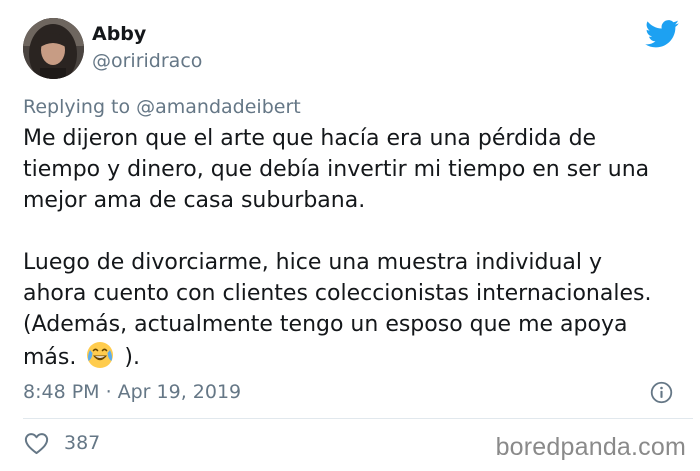 Image resolution: width=700 pixels, height=471 pixels. I want to click on avatar, so click(53, 48).